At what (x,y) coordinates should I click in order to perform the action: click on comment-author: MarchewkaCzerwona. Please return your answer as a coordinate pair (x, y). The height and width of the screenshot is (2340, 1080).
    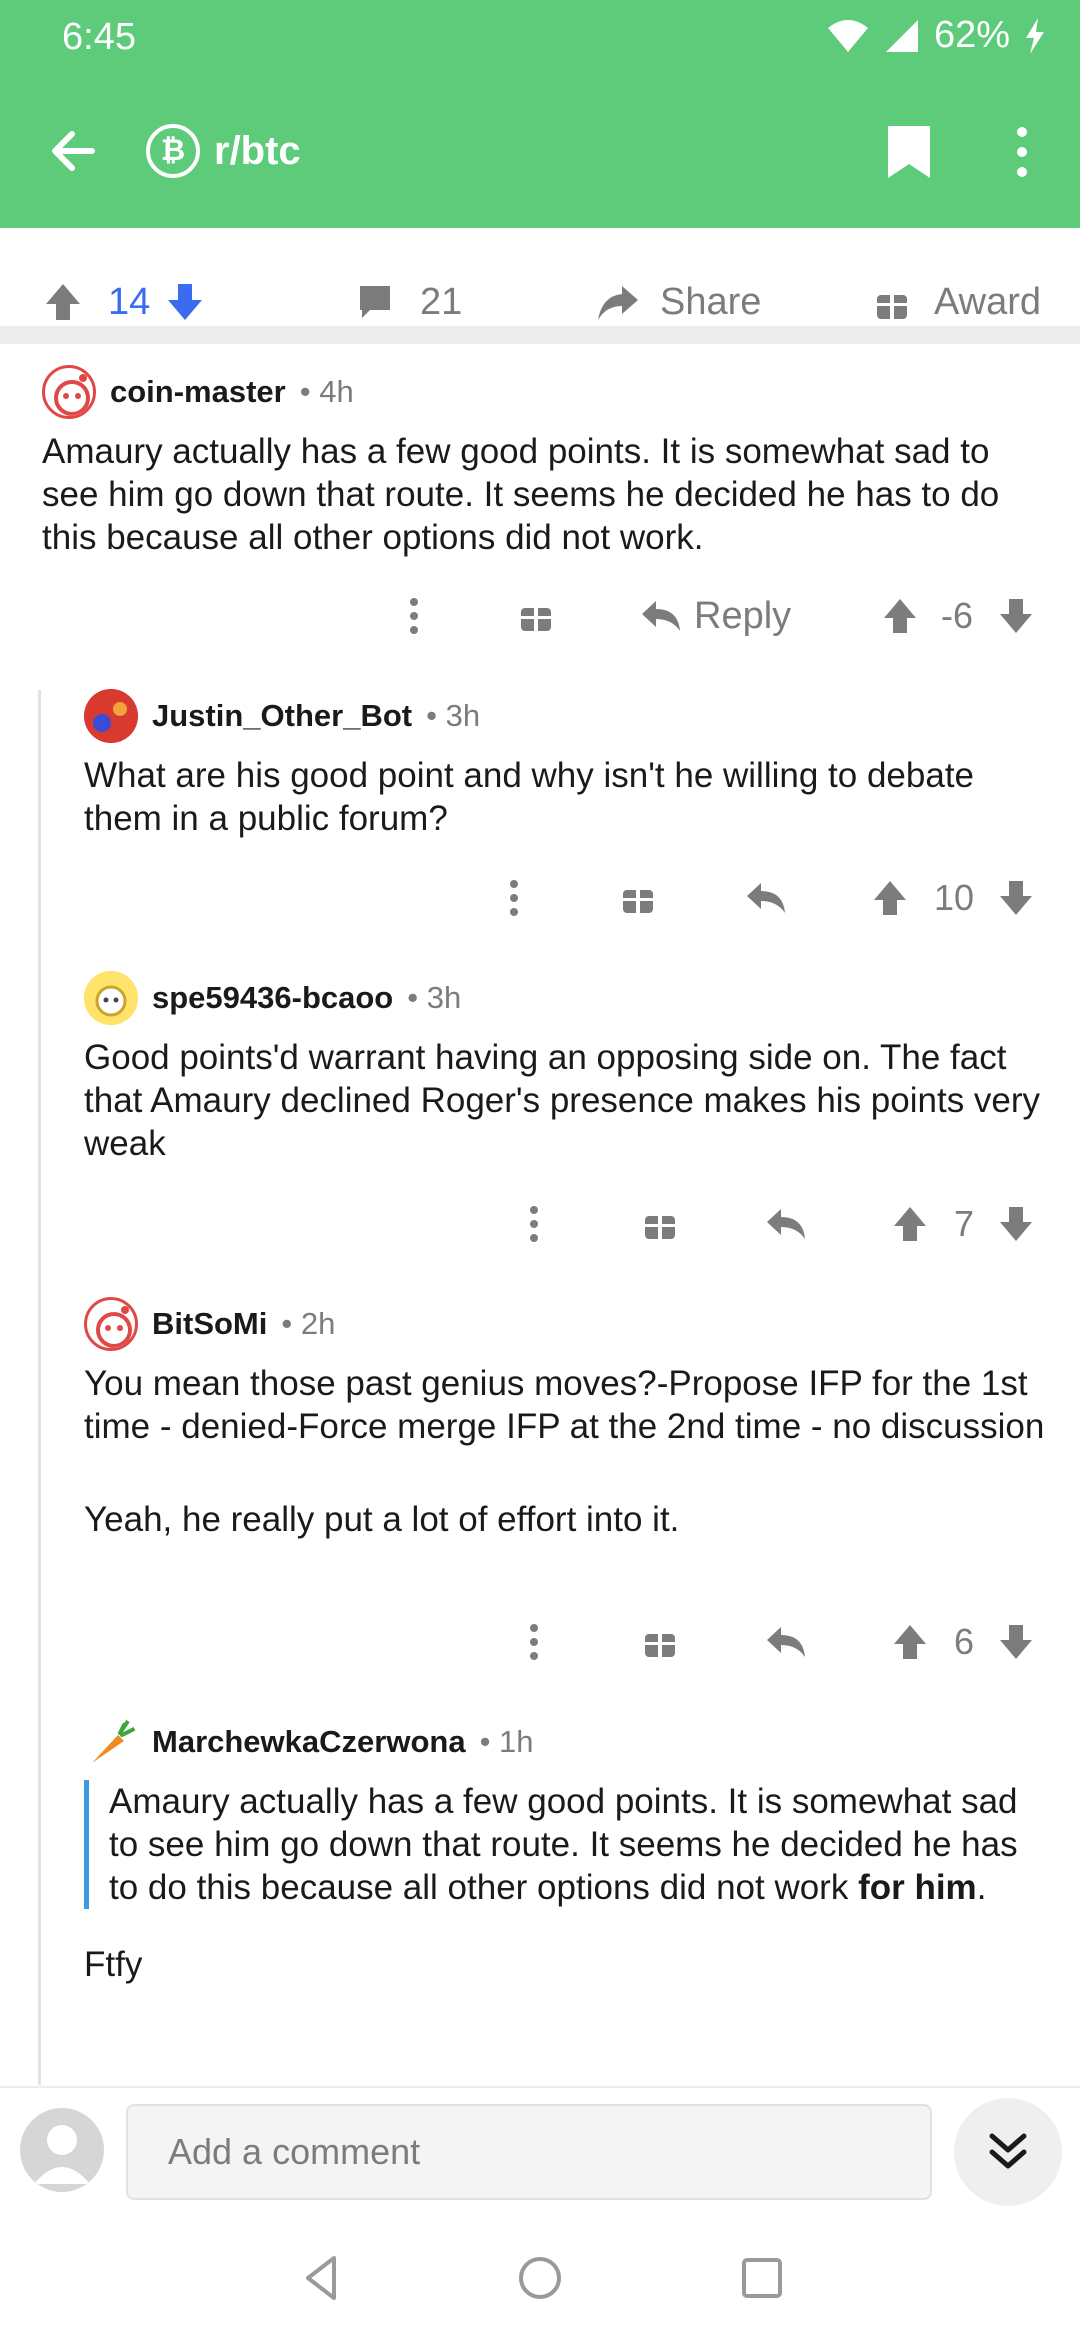
    Looking at the image, I should click on (309, 1742).